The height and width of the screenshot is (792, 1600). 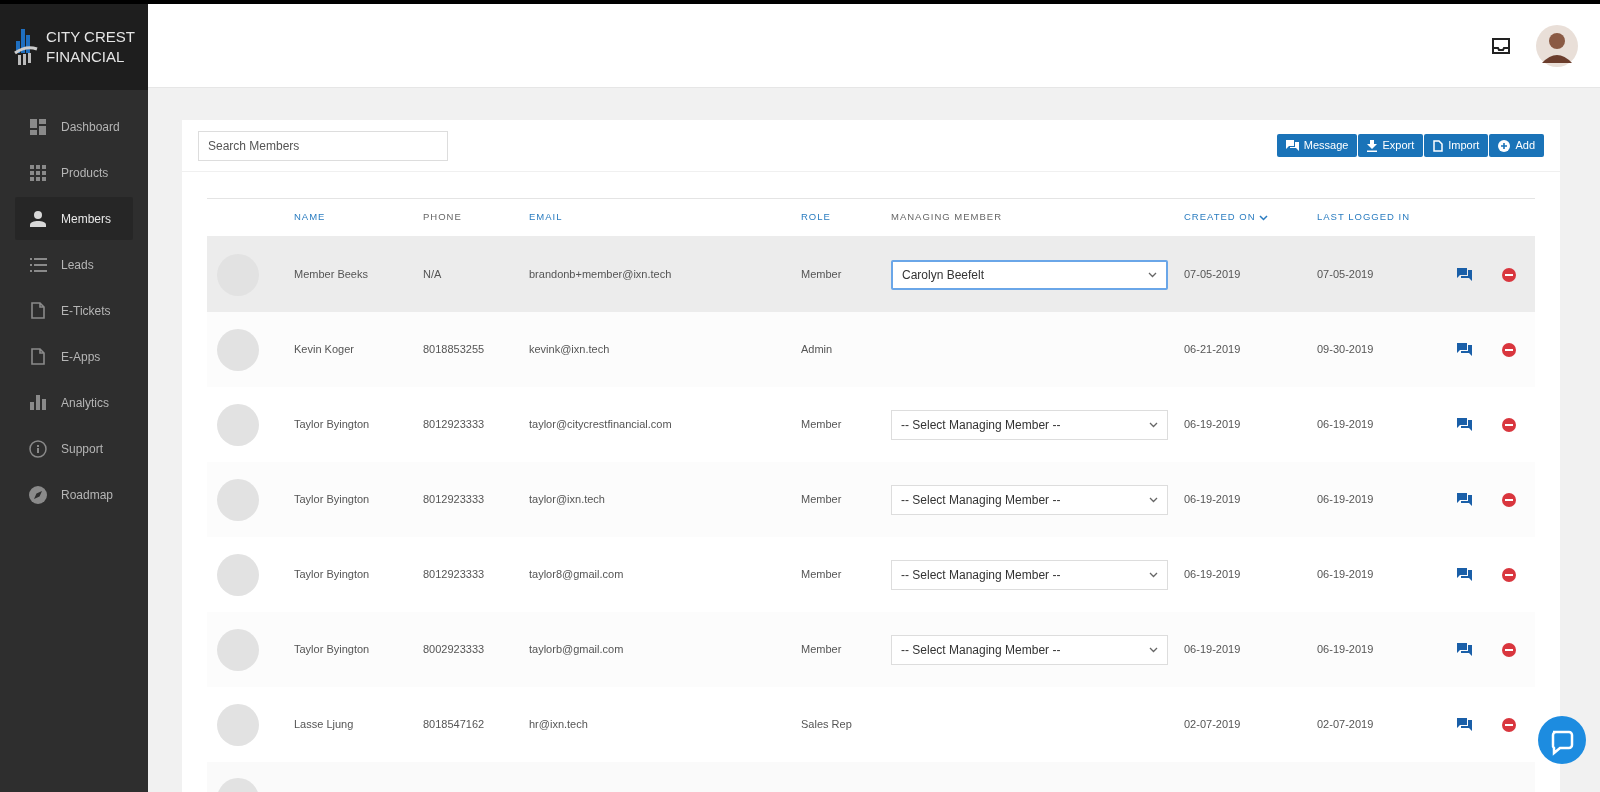 I want to click on email-cell: brandonb+member@ixn.tech, so click(x=600, y=274).